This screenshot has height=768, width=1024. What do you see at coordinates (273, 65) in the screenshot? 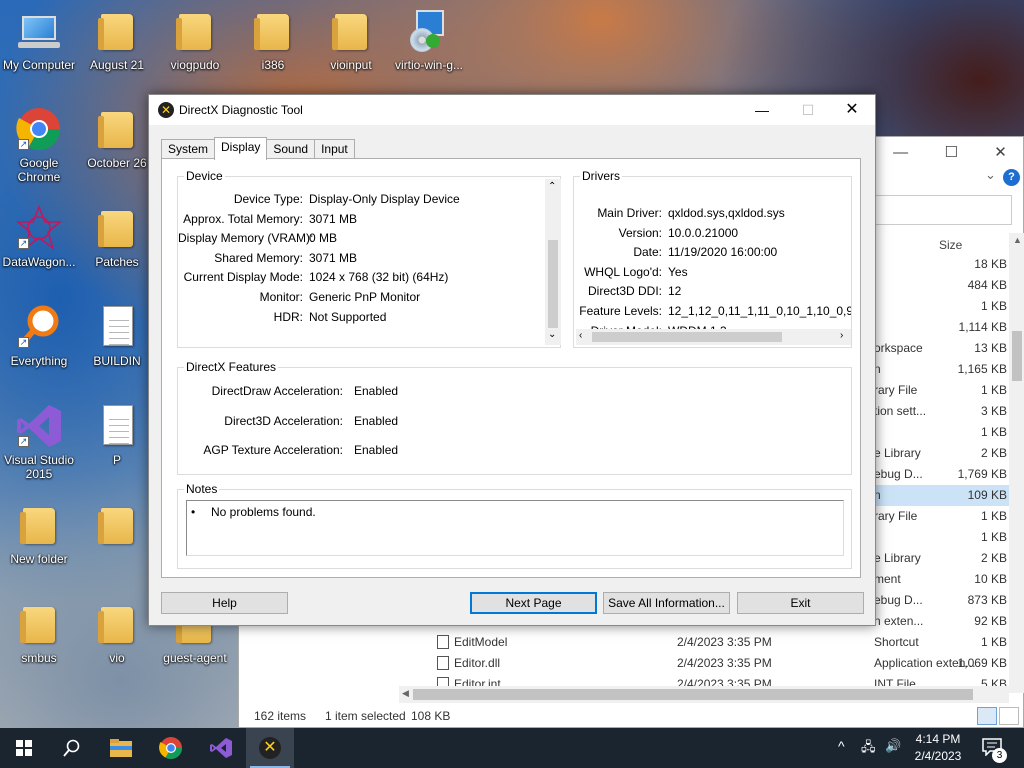
I see `desktop-icon-label: i386` at bounding box center [273, 65].